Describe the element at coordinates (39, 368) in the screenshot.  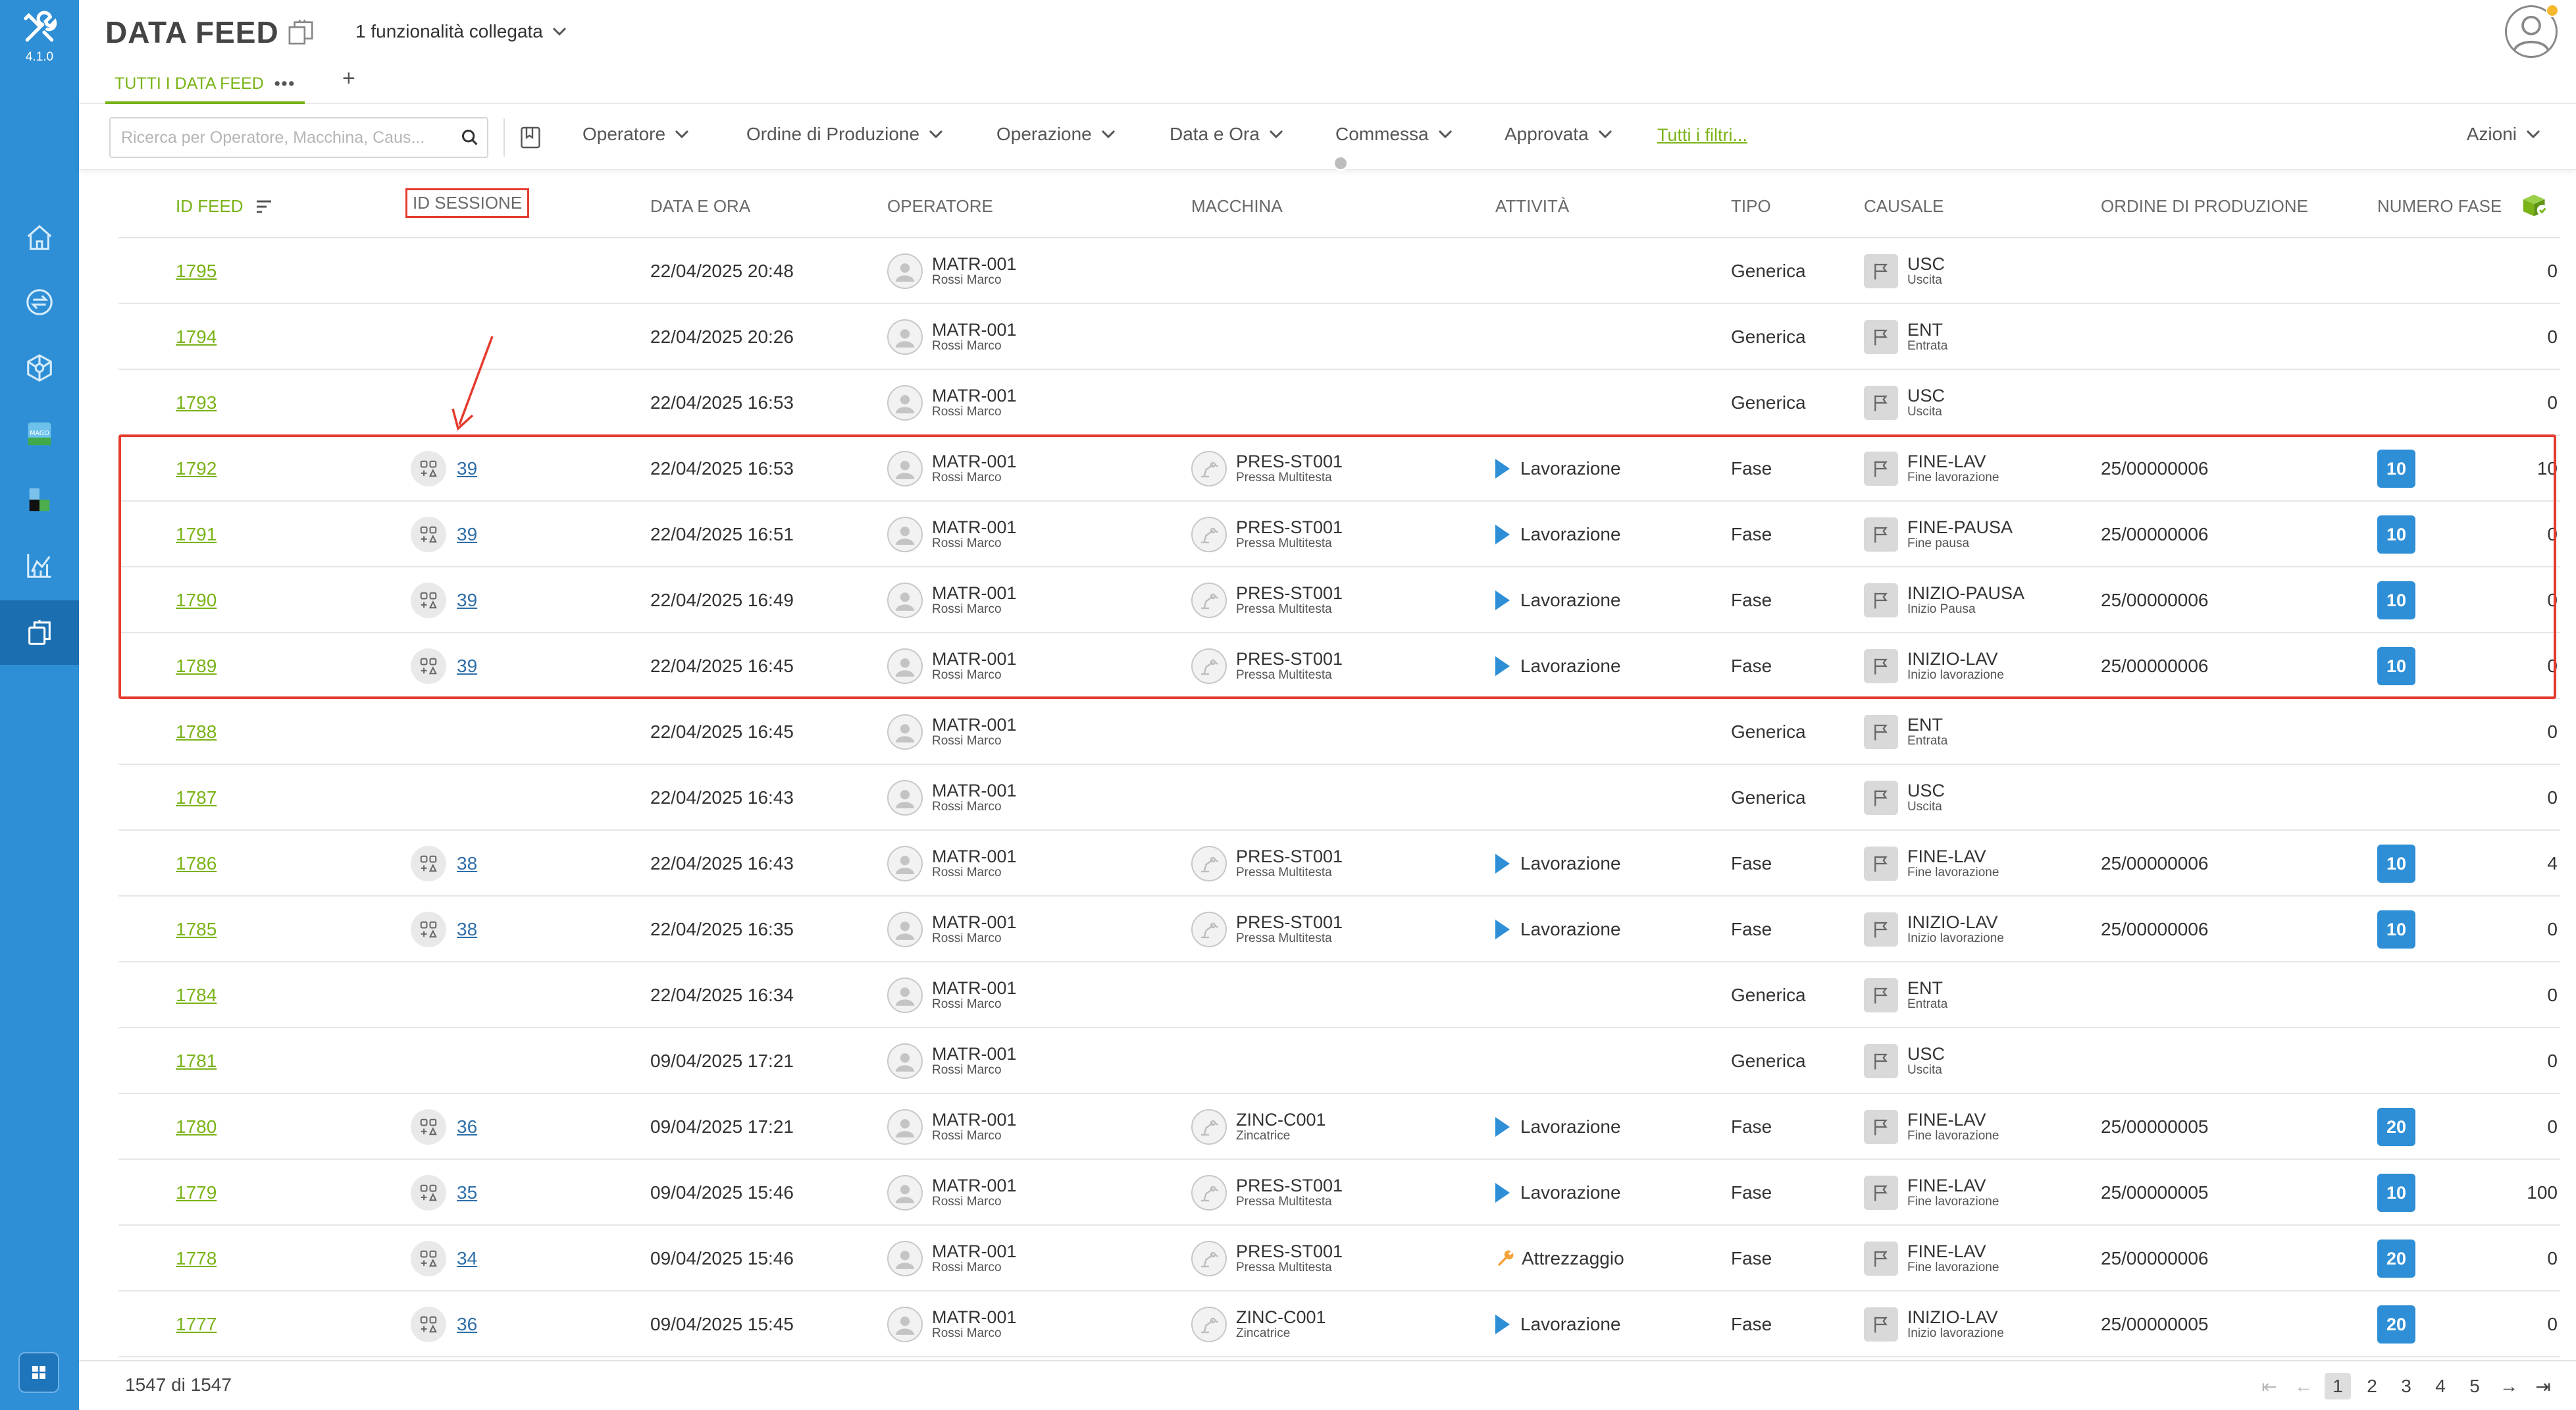
I see `sidebar-item-network` at that location.